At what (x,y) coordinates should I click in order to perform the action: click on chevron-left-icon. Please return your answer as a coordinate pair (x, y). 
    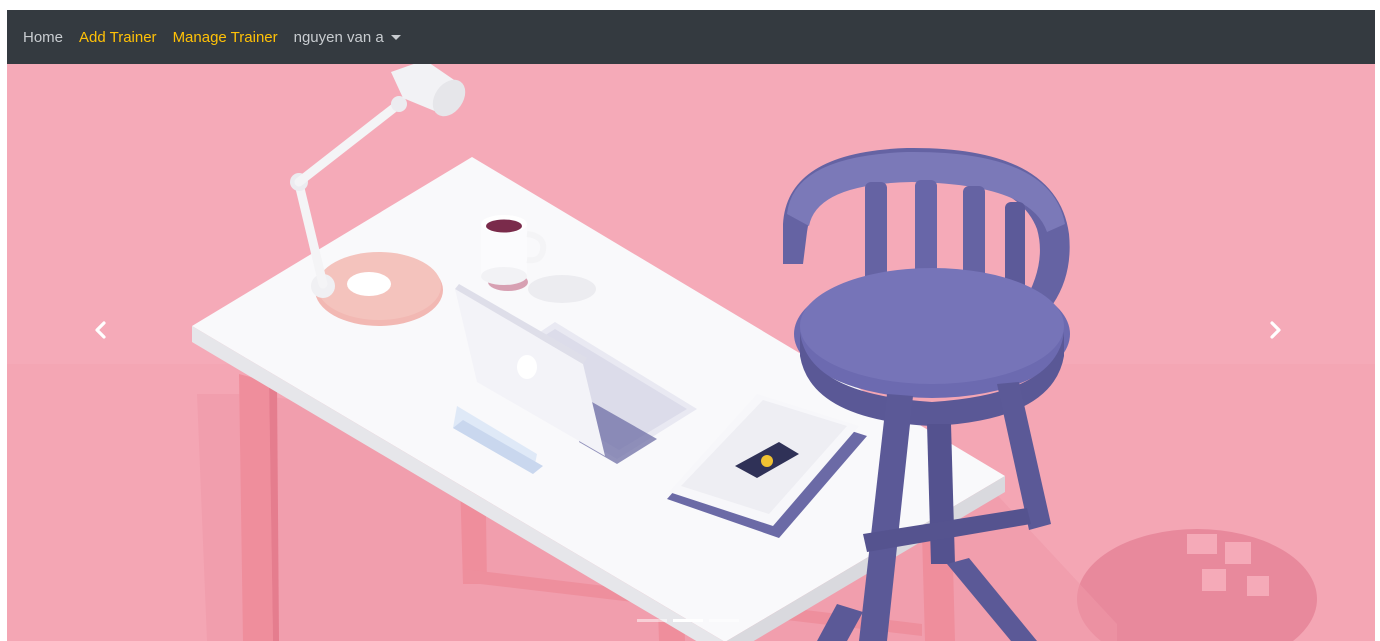
    Looking at the image, I should click on (100, 330).